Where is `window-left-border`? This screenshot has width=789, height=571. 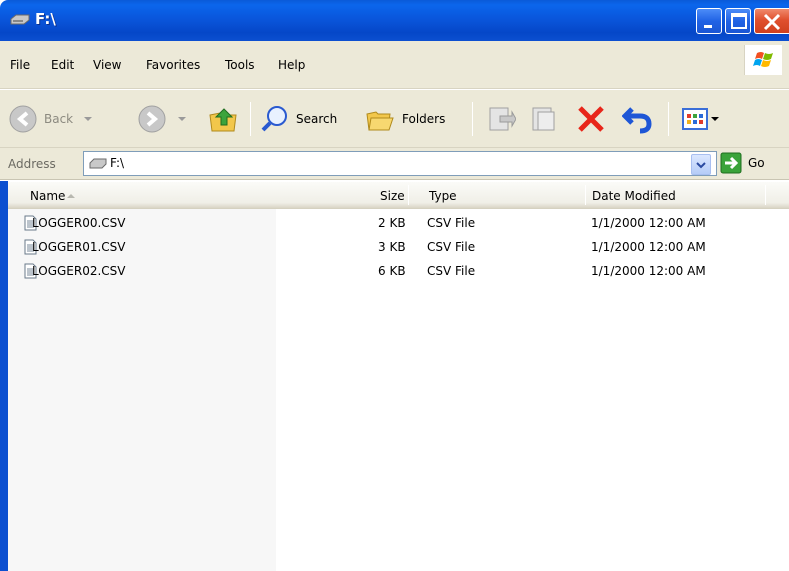 window-left-border is located at coordinates (4, 376).